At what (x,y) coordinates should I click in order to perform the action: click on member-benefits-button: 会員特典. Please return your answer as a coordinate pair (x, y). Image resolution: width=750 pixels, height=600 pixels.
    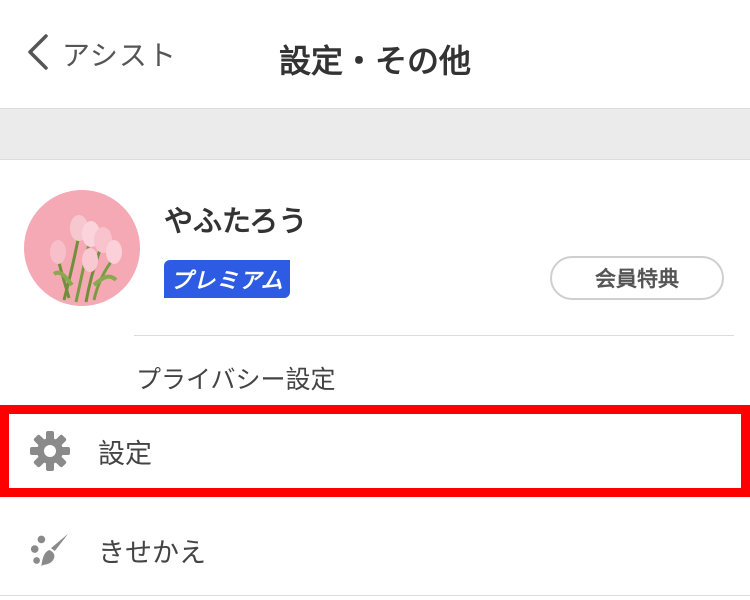
    Looking at the image, I should click on (637, 278).